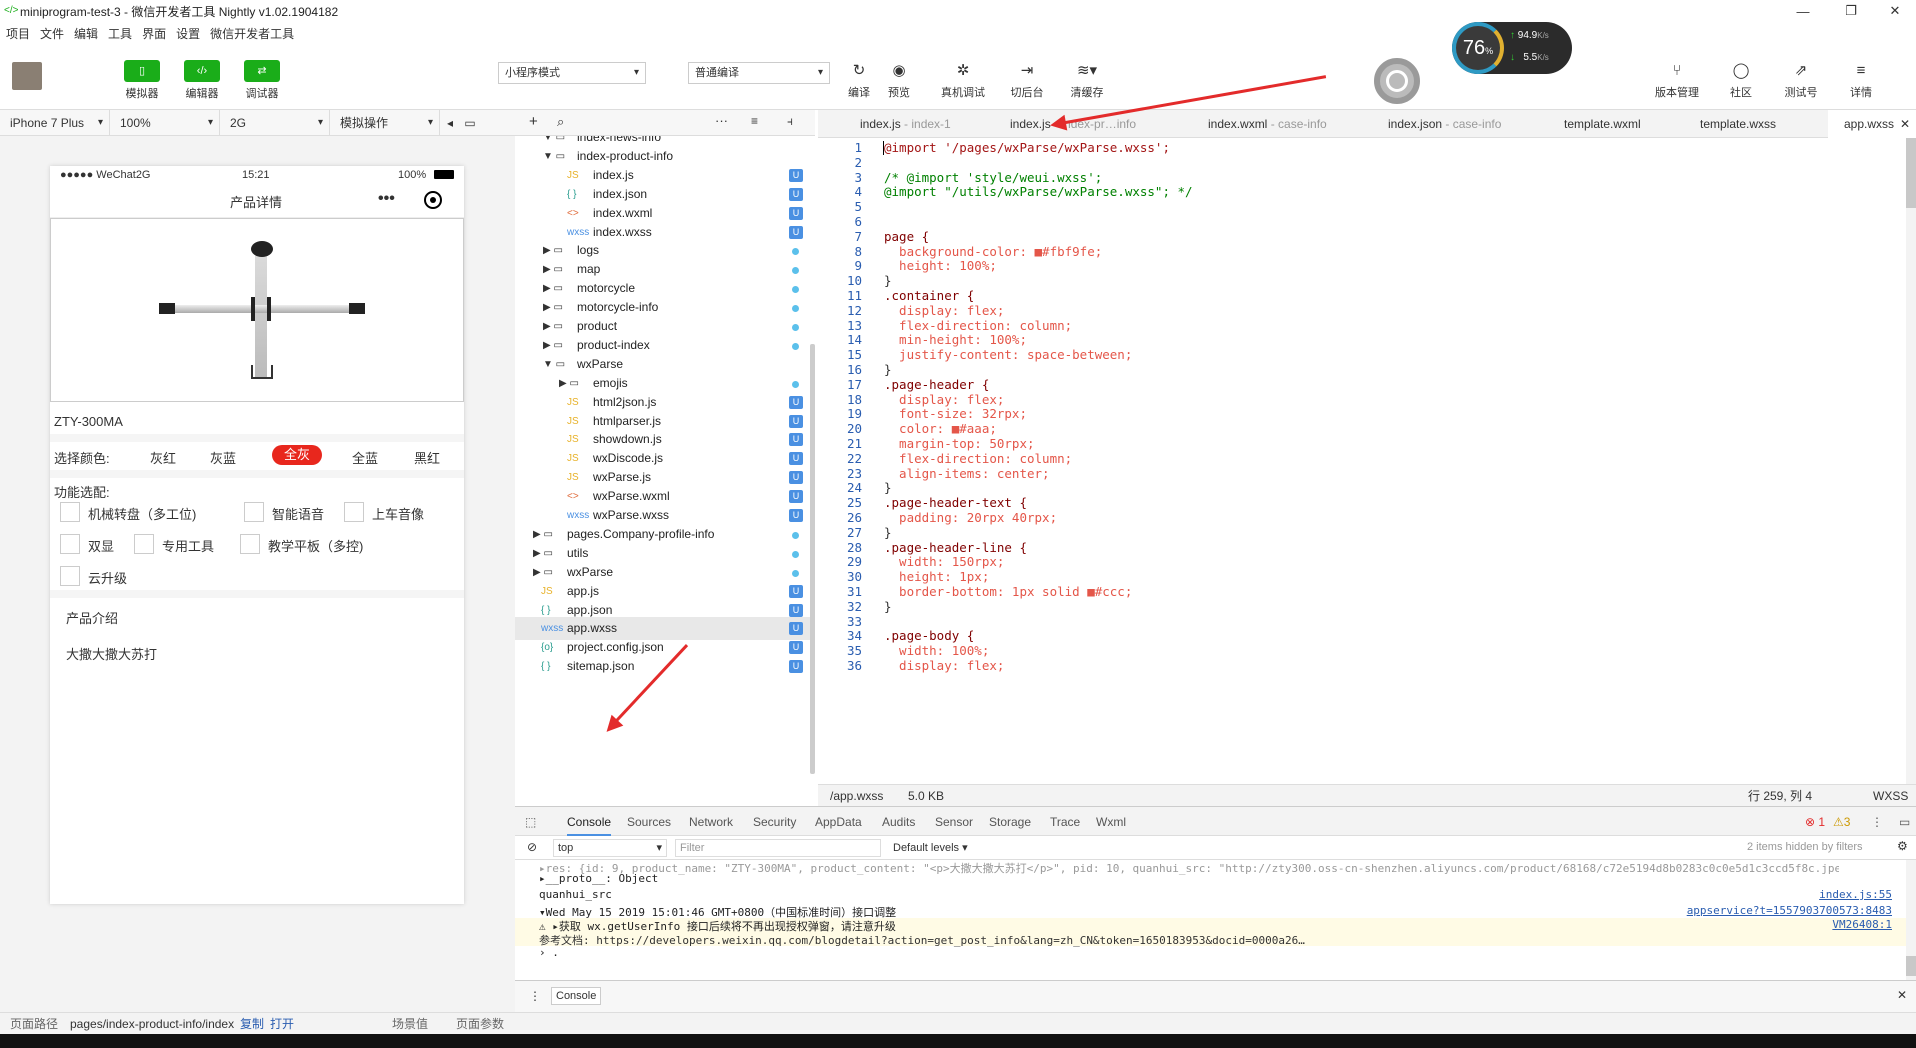  I want to click on add-icon: +, so click(533, 121).